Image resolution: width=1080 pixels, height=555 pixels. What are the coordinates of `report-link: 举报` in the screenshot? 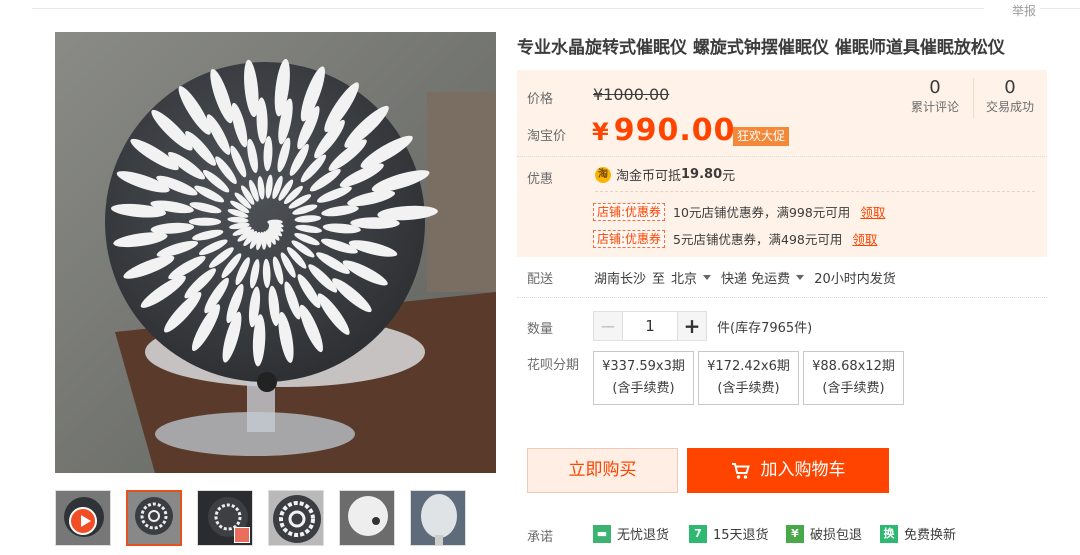 It's located at (1024, 10).